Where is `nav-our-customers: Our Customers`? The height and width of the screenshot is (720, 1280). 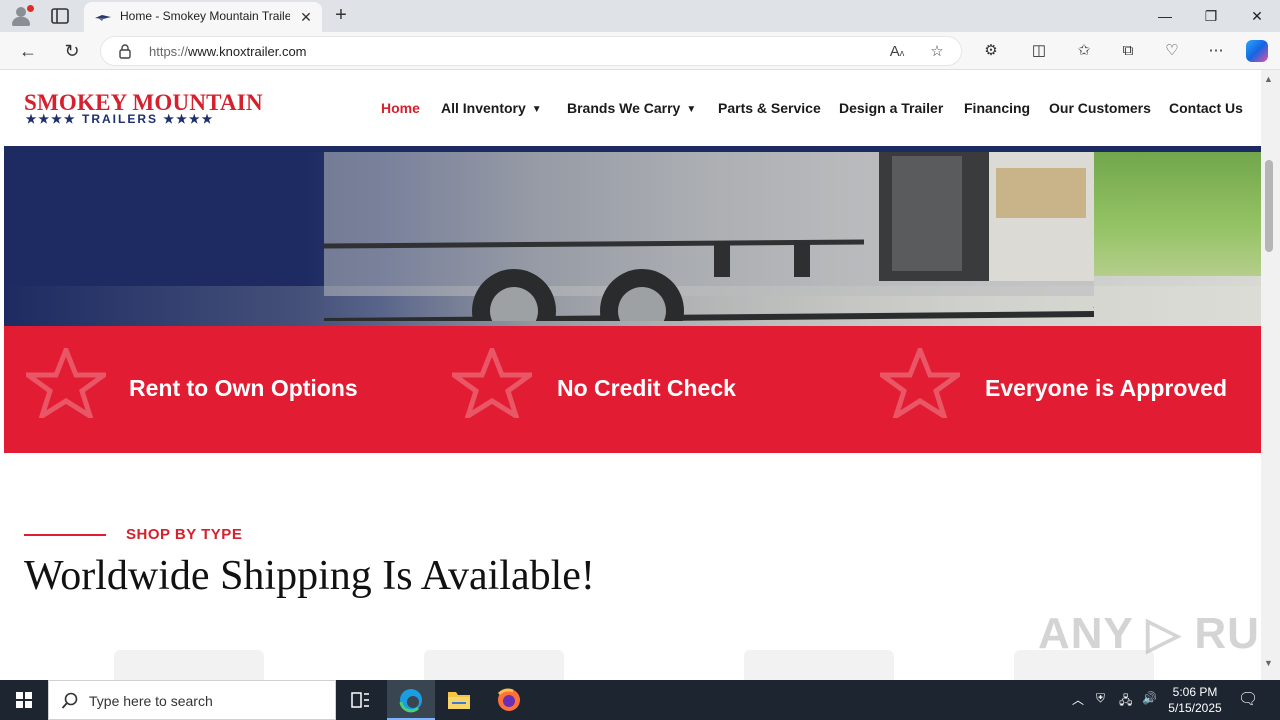
nav-our-customers: Our Customers is located at coordinates (1100, 108).